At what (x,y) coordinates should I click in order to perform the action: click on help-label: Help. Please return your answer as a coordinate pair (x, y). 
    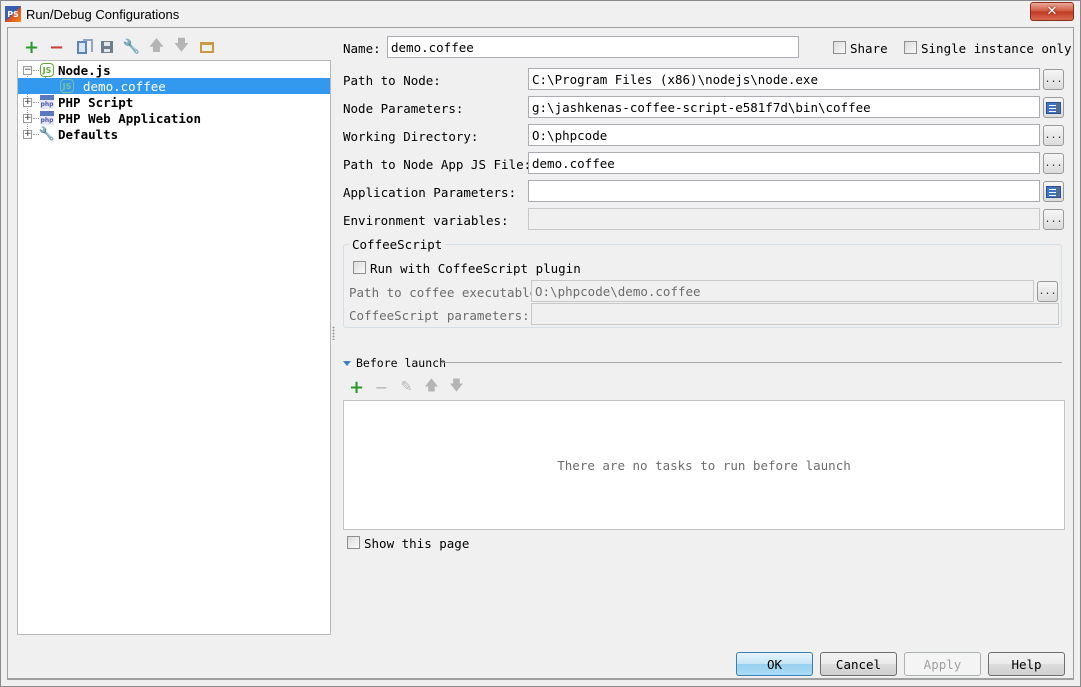
    Looking at the image, I should click on (1026, 664).